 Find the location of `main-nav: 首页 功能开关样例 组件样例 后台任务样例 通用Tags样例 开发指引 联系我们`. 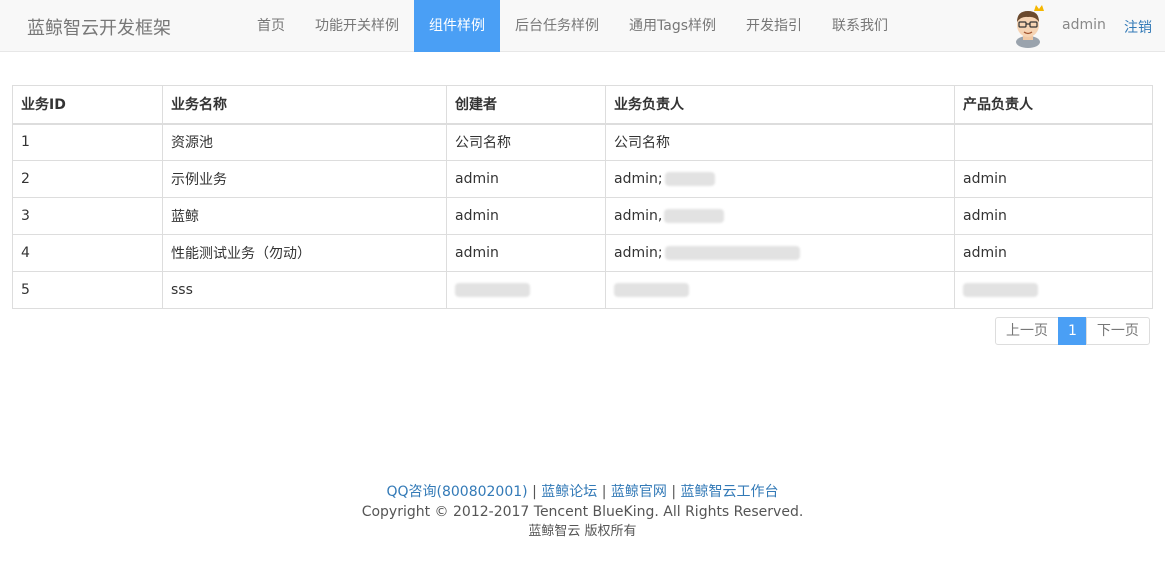

main-nav: 首页 功能开关样例 组件样例 后台任务样例 通用Tags样例 开发指引 联系我们 is located at coordinates (572, 26).